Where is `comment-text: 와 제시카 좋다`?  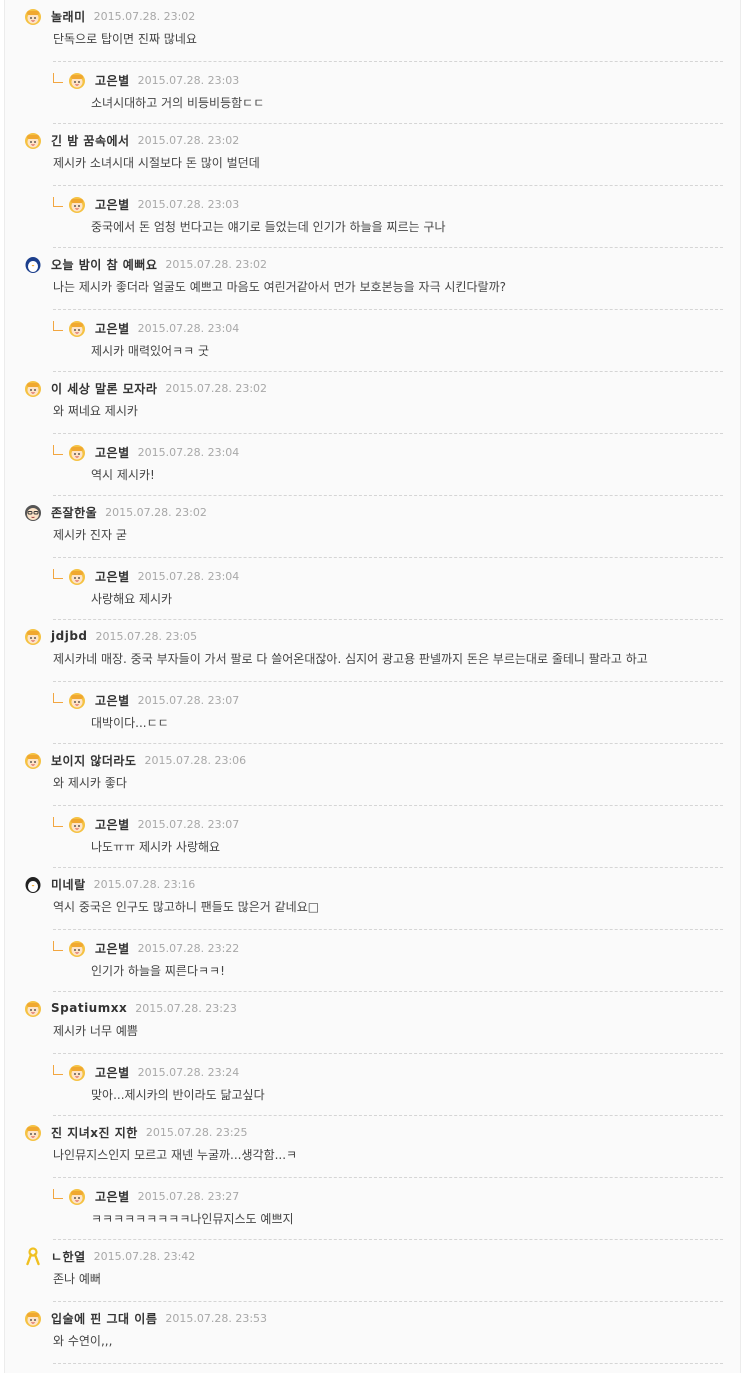 comment-text: 와 제시카 좋다 is located at coordinates (90, 783).